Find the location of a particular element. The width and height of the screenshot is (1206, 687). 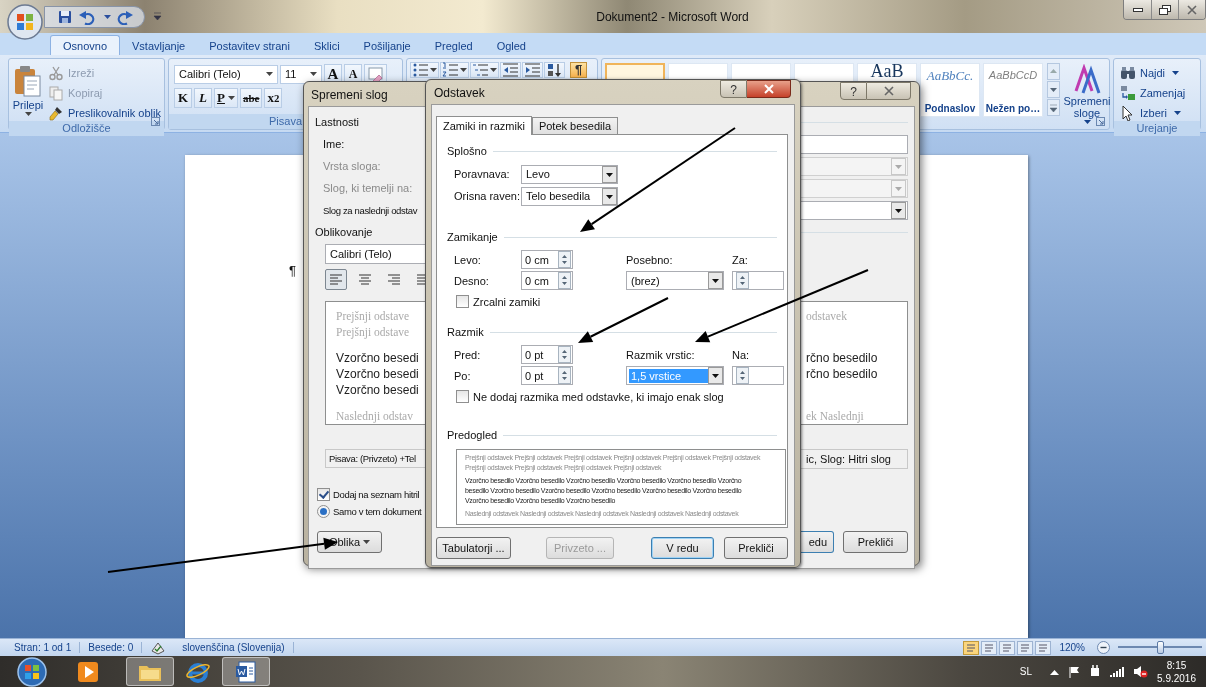

paragraph-mark: ¶ is located at coordinates (292, 270).